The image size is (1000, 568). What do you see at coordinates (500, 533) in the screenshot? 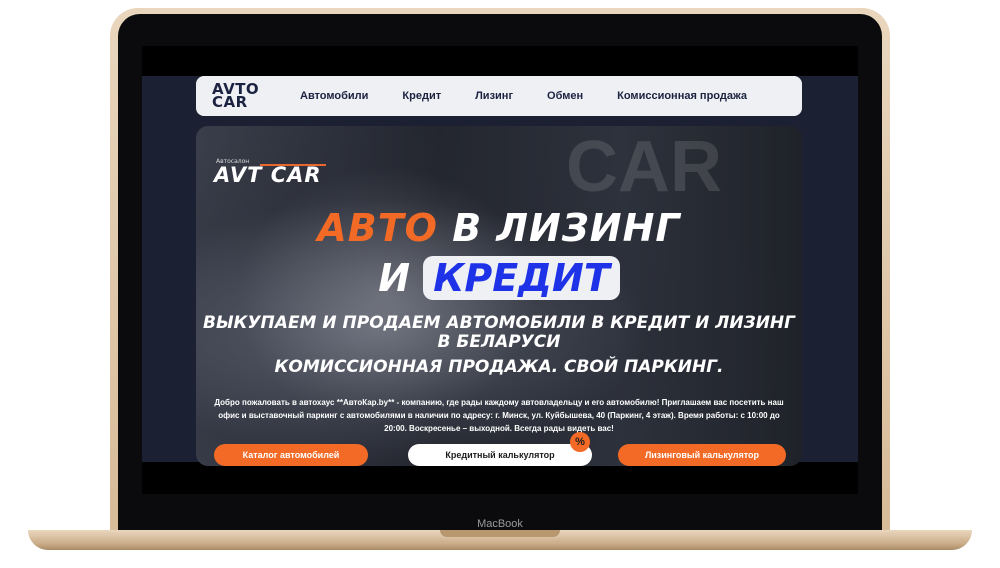
I see `laptop-notch` at bounding box center [500, 533].